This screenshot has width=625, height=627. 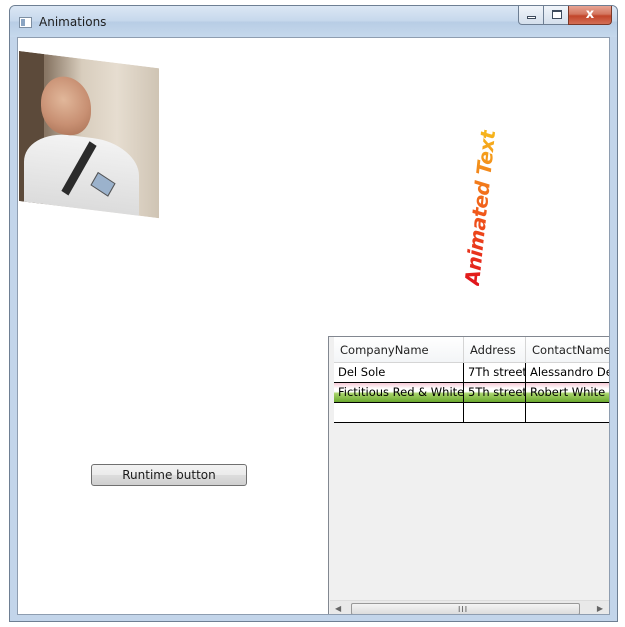 I want to click on table-row: Del Sole 7Th street Alessandro Del S, so click(x=471, y=373).